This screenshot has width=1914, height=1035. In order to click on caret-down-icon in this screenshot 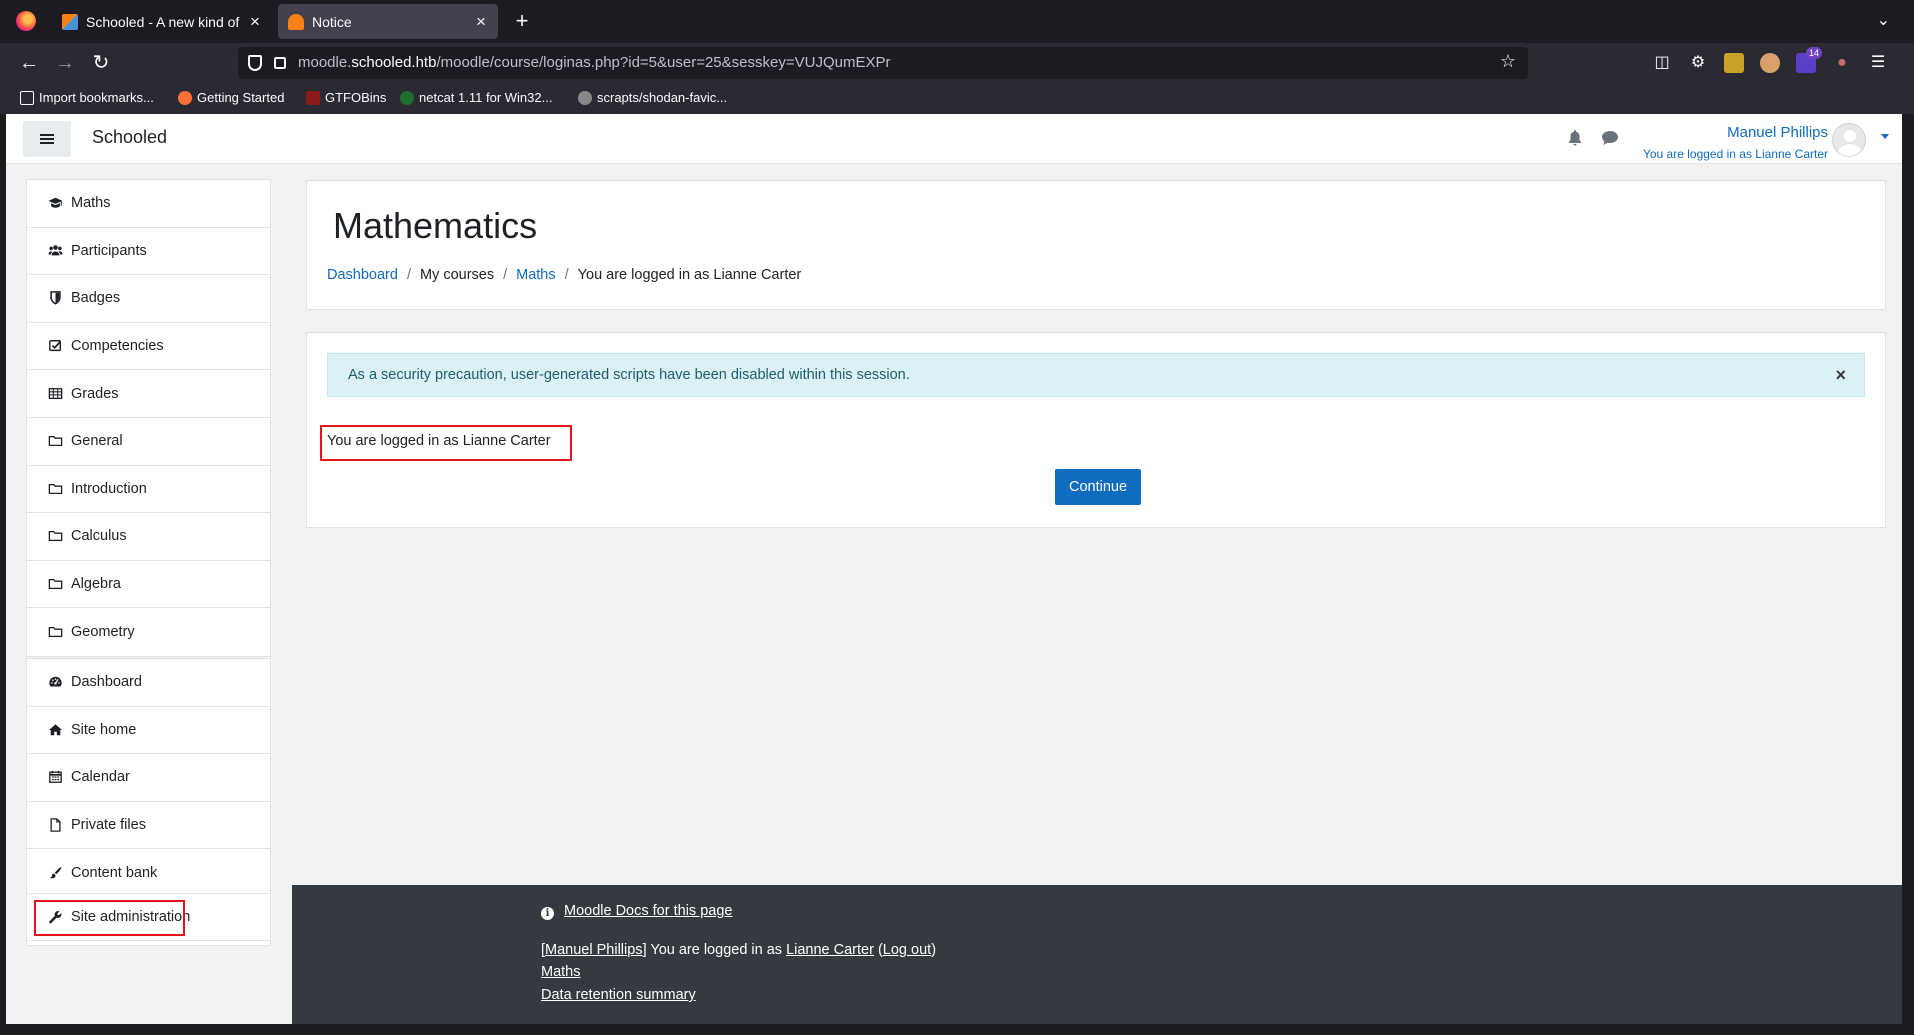, I will do `click(1885, 136)`.